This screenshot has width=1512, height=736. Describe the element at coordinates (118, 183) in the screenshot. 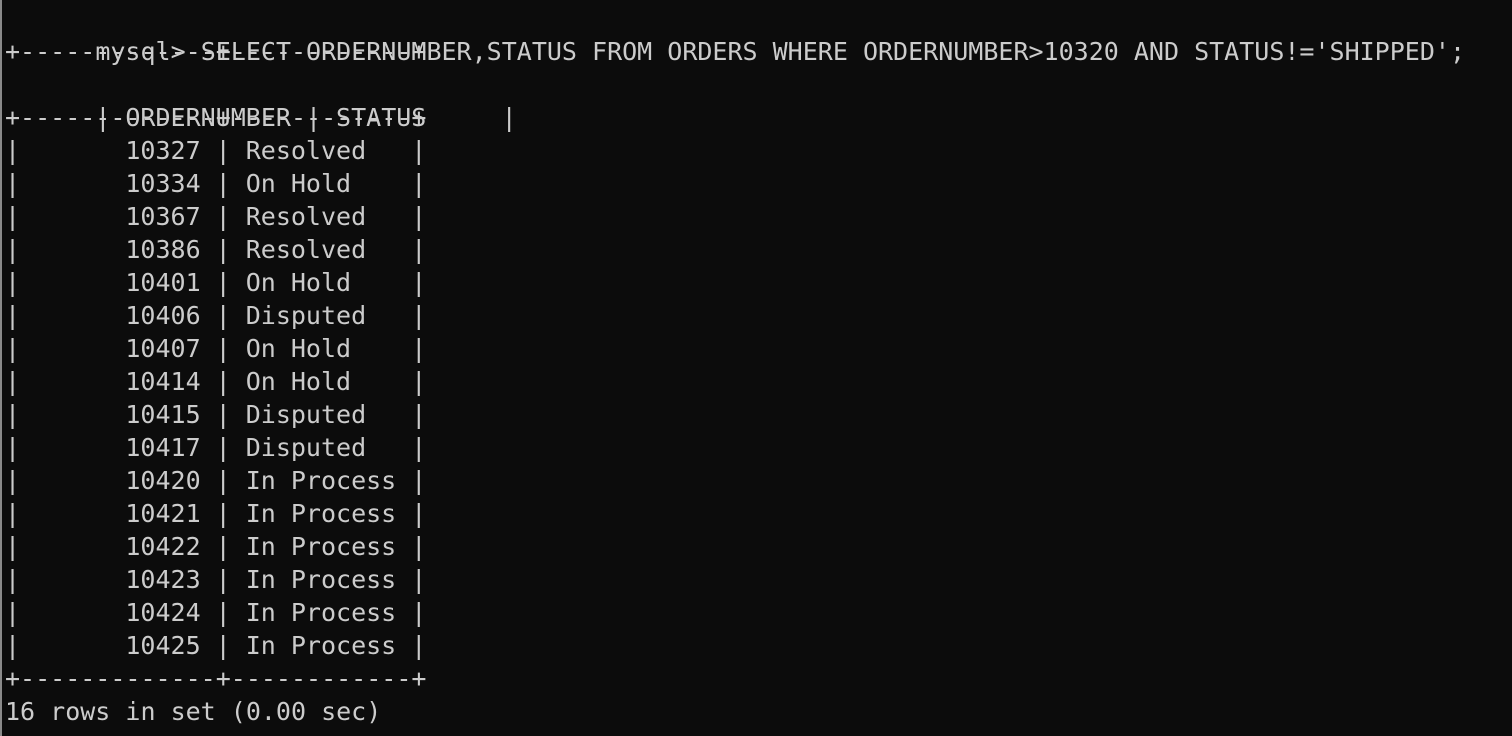

I see `cell-ordernumber: 10334` at that location.